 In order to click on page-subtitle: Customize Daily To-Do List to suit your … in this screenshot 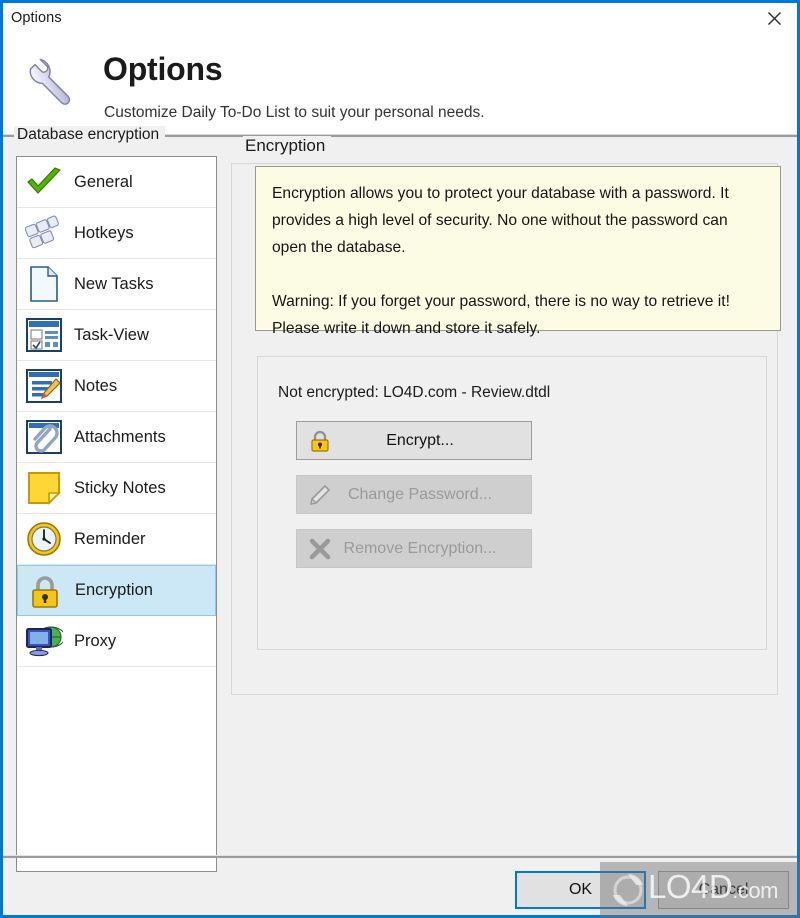, I will do `click(294, 112)`.